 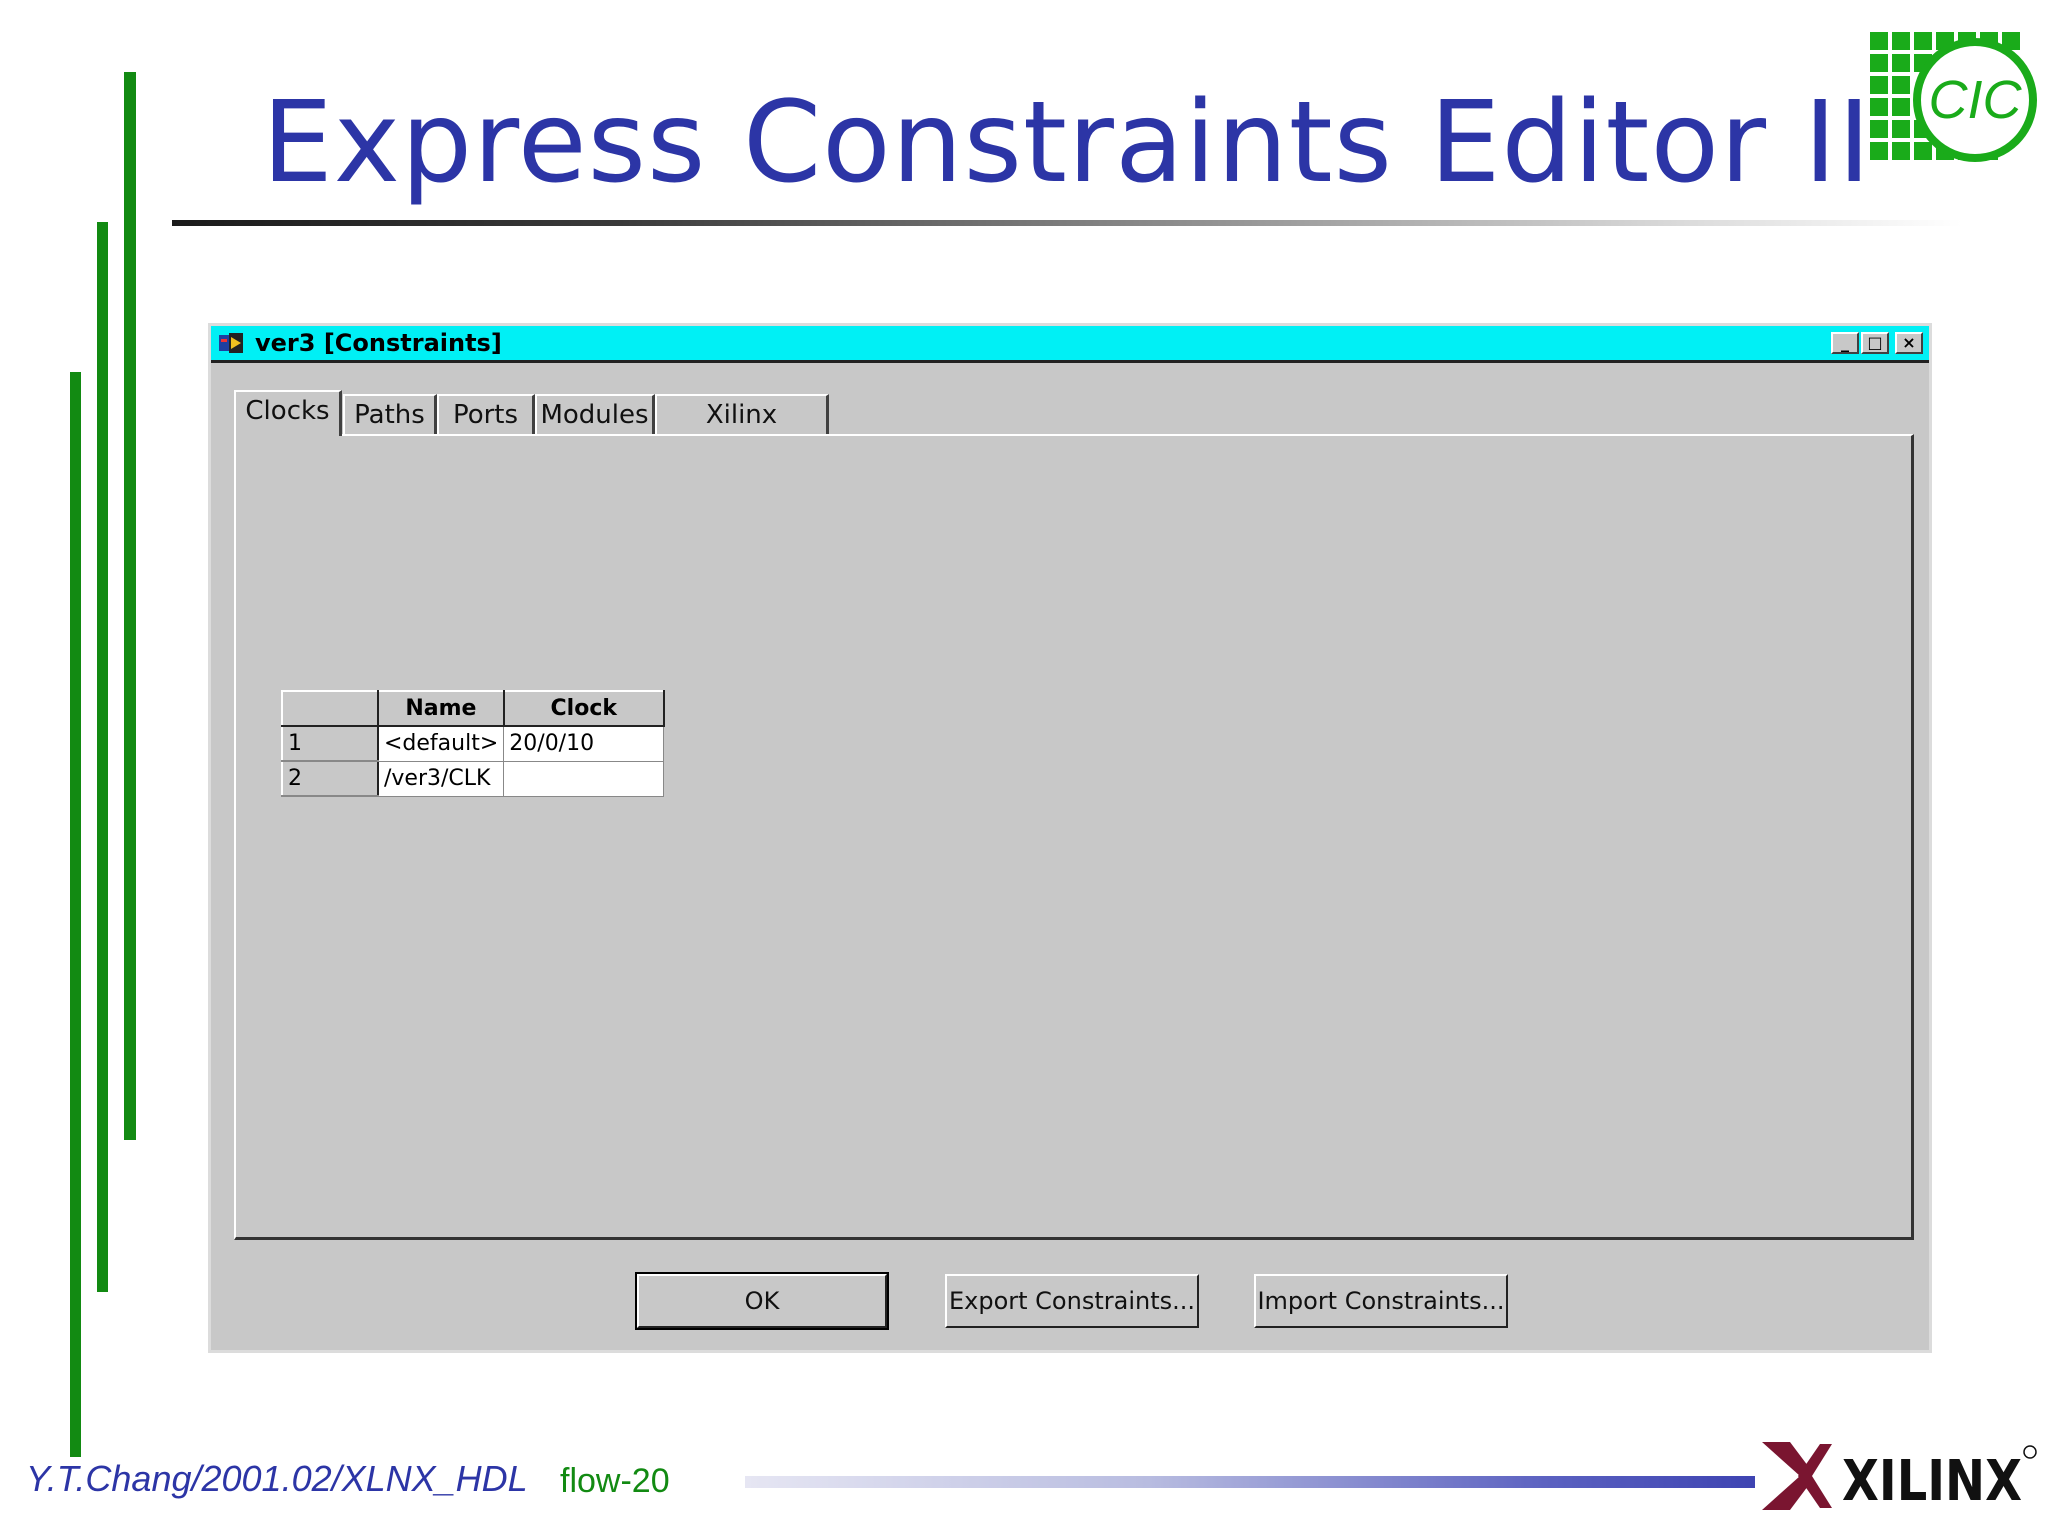 I want to click on grid-corner-header, so click(x=330, y=708).